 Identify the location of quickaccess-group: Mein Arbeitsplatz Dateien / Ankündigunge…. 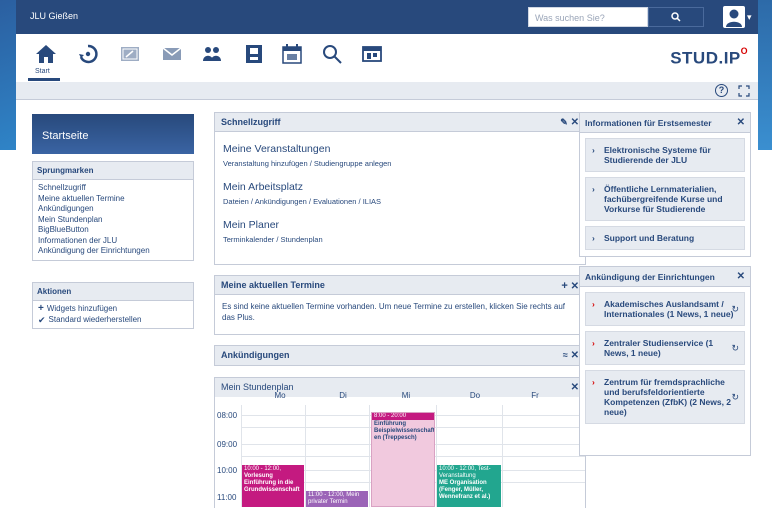
(400, 193).